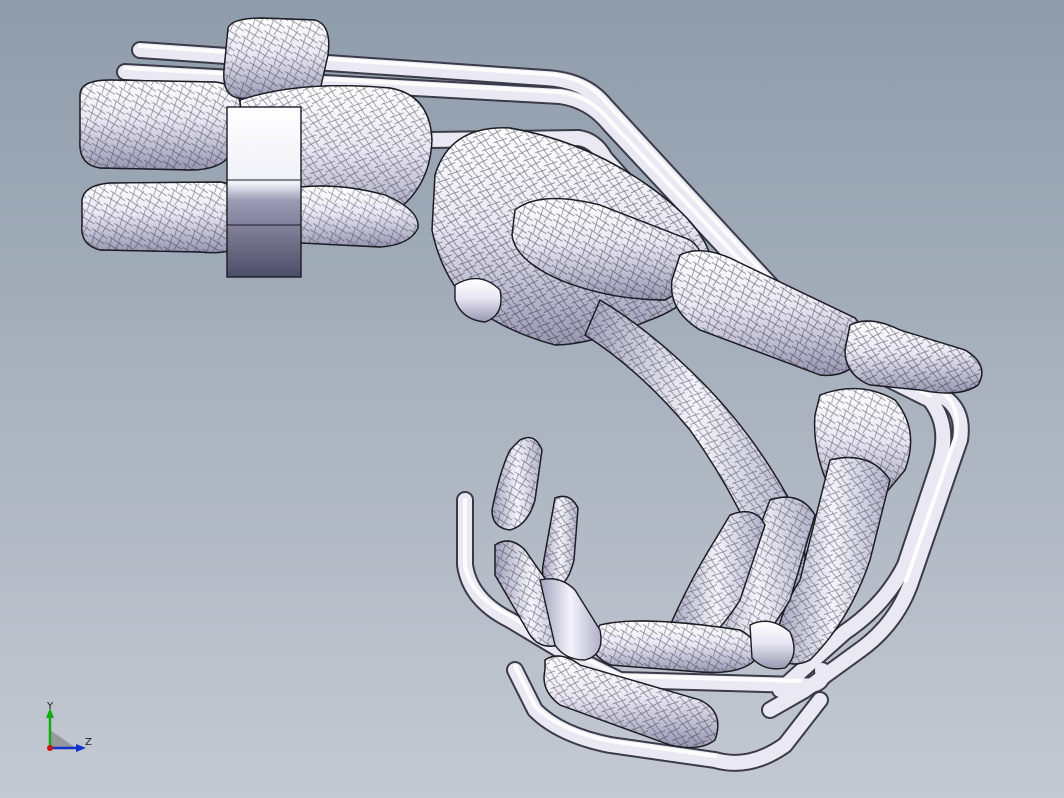 This screenshot has height=798, width=1064. I want to click on orientation-triad: Y Z, so click(69, 726).